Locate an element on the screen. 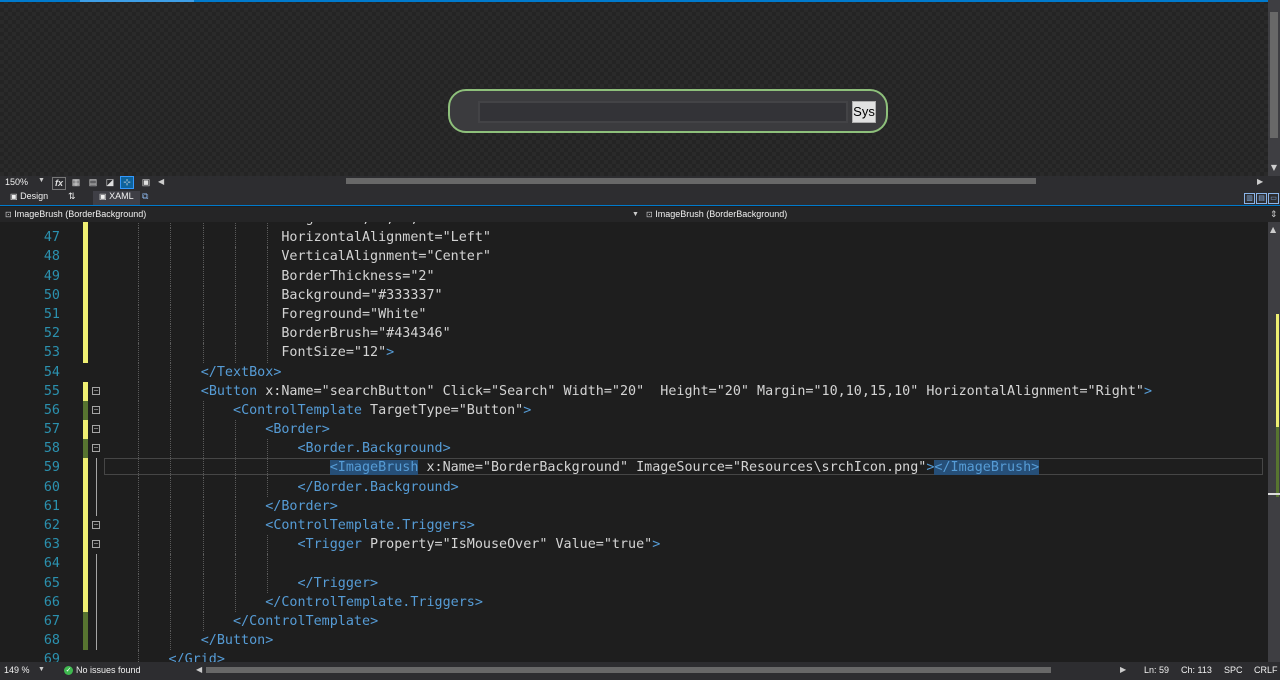 Image resolution: width=1280 pixels, height=680 pixels. editor-zoom-dropdown: 149 % is located at coordinates (17, 670).